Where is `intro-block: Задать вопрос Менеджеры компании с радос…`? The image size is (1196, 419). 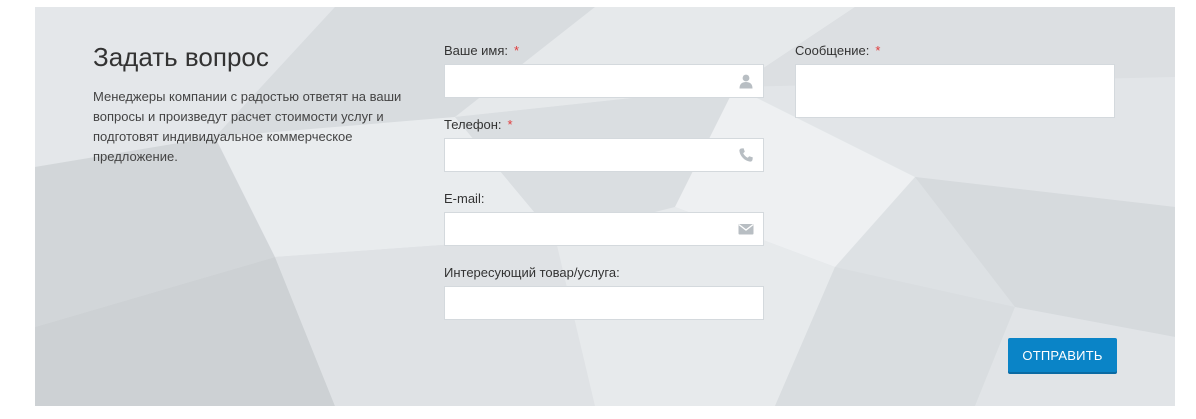
intro-block: Задать вопрос Менеджеры компании с радос… is located at coordinates (248, 104).